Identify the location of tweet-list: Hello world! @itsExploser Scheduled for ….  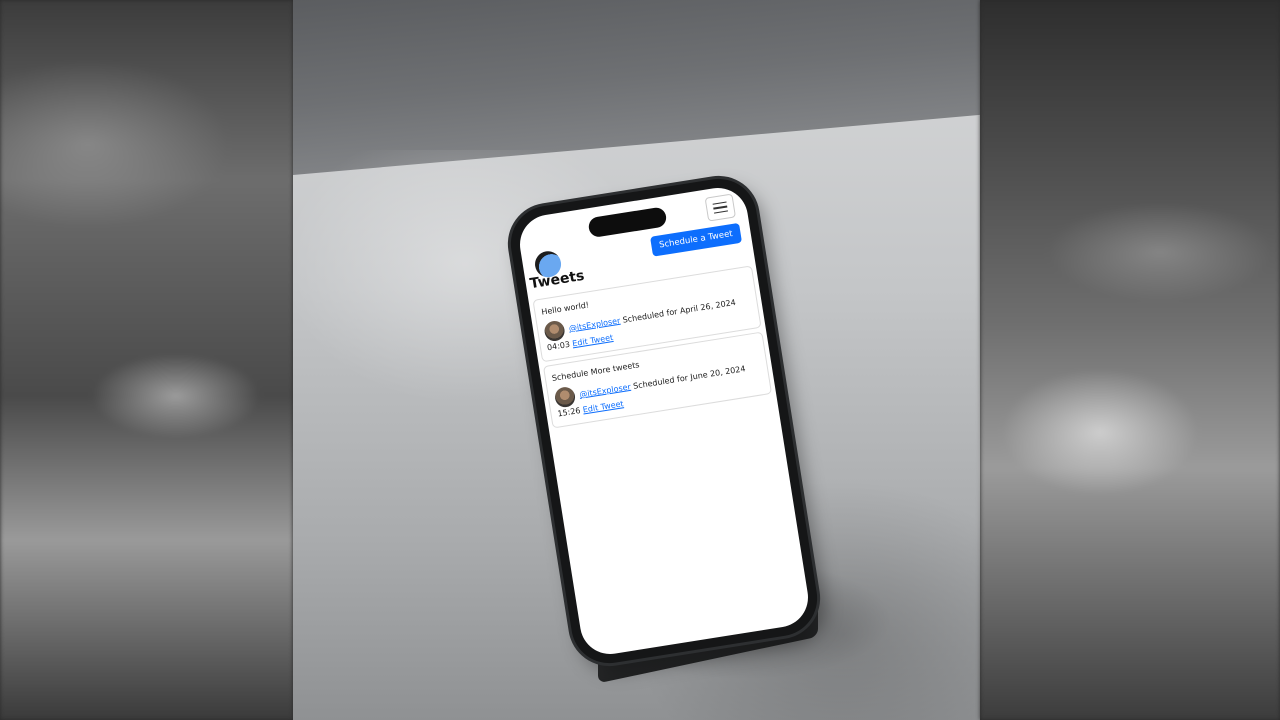
(652, 348).